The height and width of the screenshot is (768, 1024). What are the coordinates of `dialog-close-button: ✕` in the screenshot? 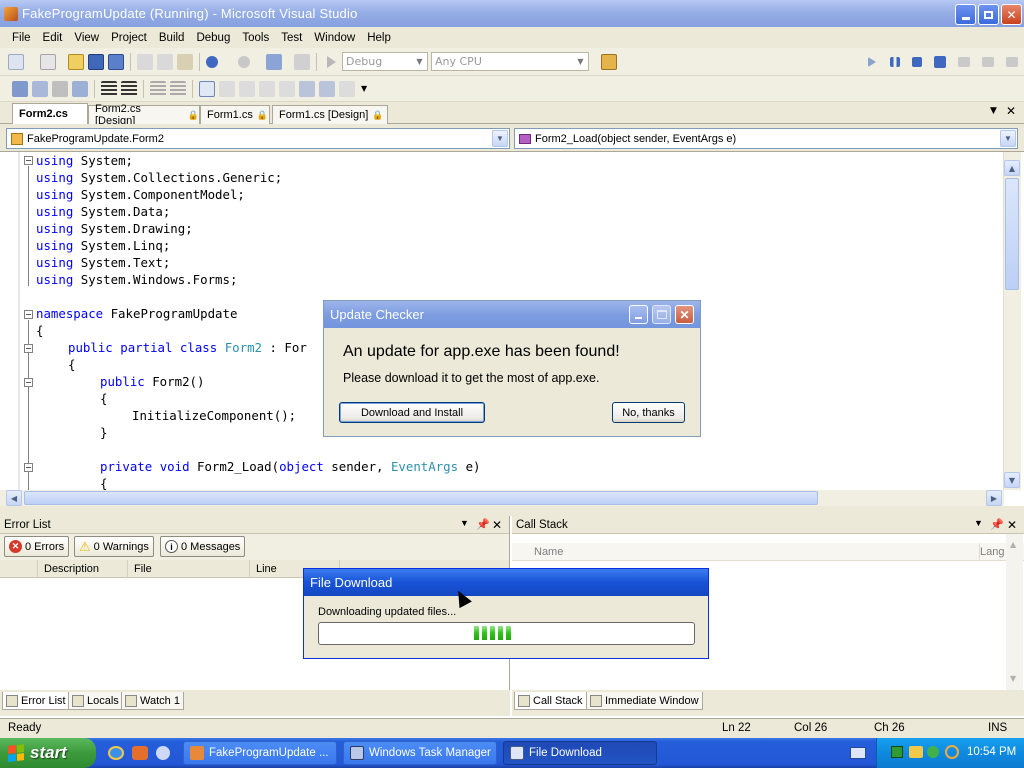 It's located at (684, 314).